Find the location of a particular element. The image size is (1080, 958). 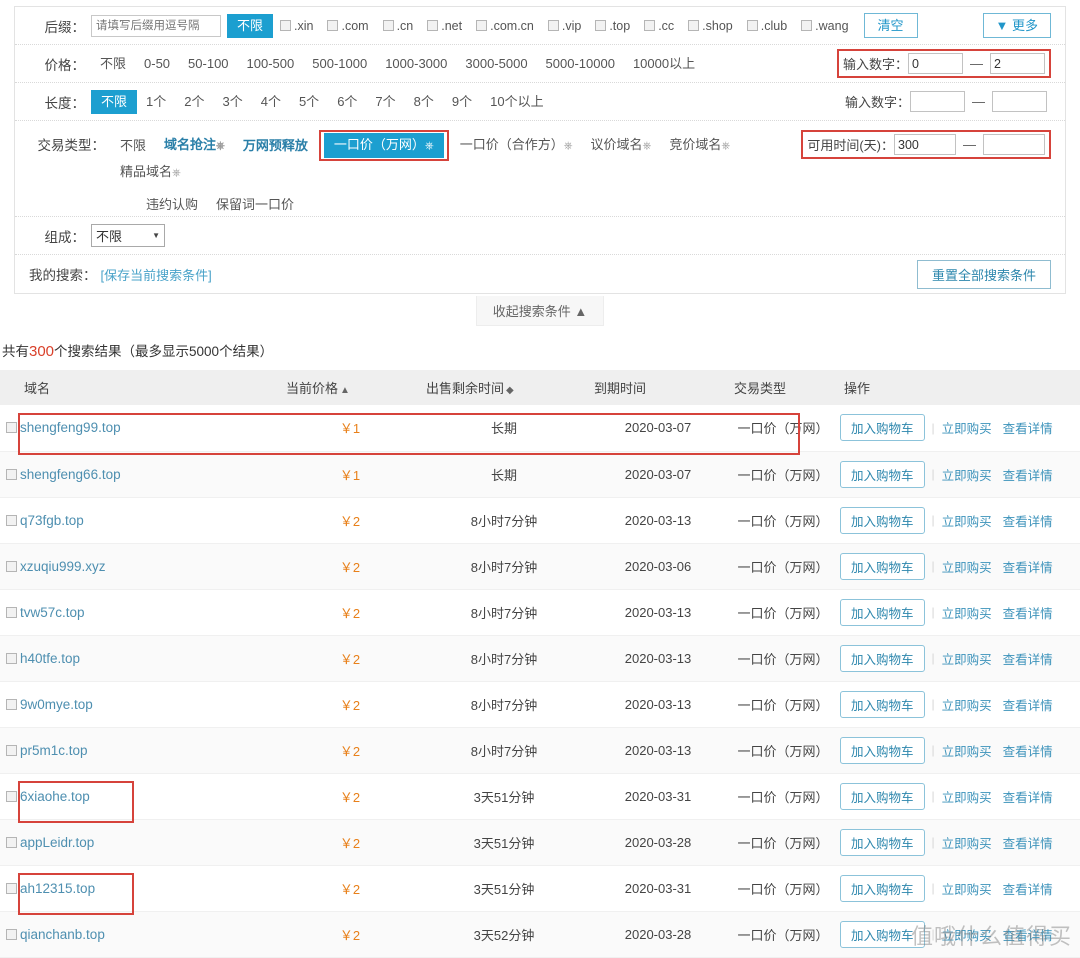

domain-link: xzuqiu999.xyz is located at coordinates (63, 566).